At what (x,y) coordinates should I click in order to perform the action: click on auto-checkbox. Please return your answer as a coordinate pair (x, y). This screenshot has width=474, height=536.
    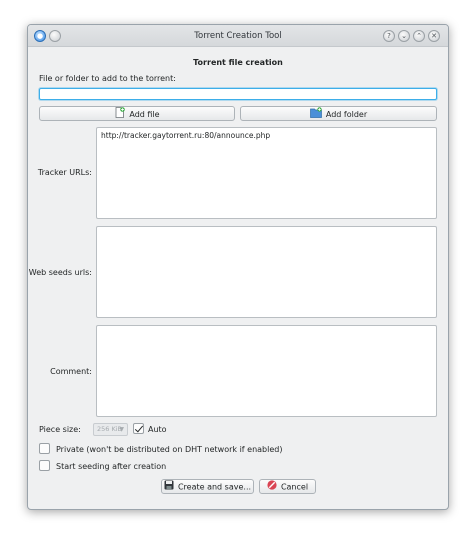
    Looking at the image, I should click on (138, 428).